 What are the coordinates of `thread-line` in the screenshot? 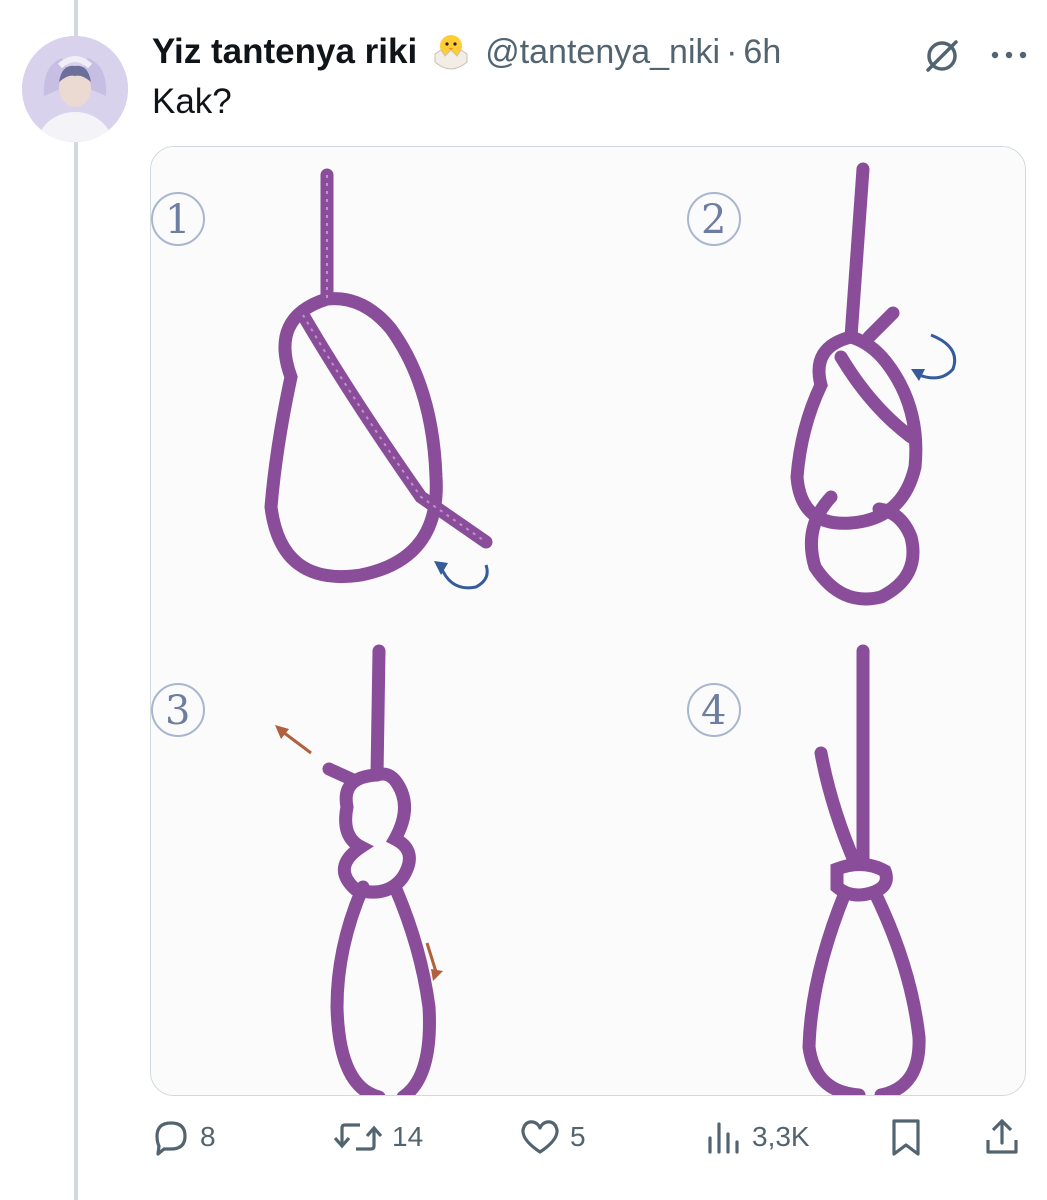 It's located at (76, 600).